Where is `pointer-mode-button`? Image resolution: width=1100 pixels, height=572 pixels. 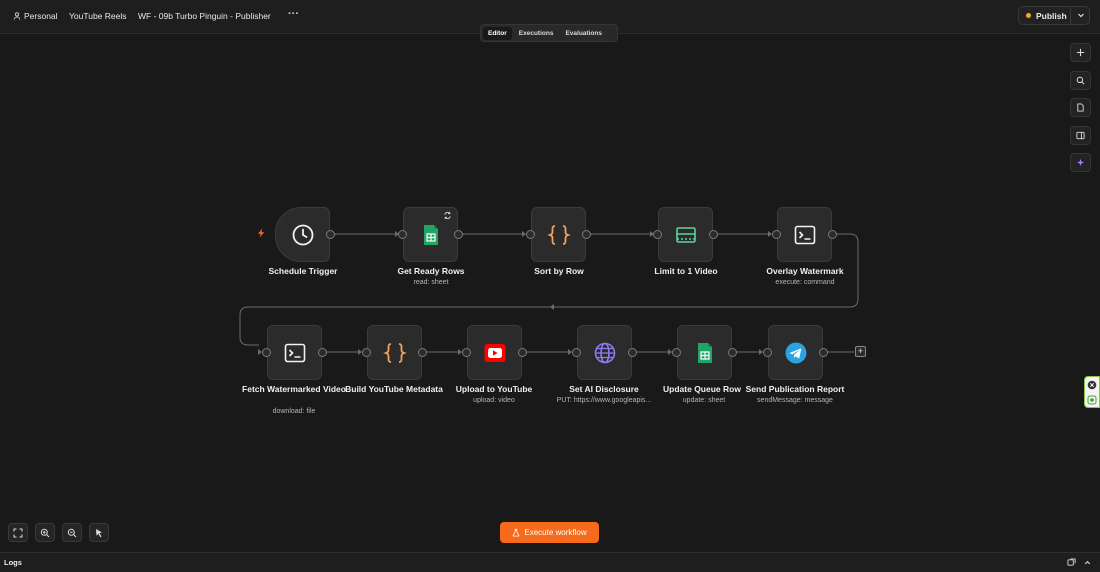 pointer-mode-button is located at coordinates (99, 532).